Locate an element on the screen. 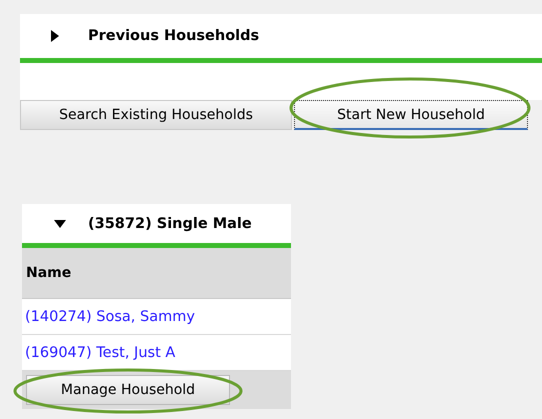  panel-header: Previous Households is located at coordinates (281, 36).